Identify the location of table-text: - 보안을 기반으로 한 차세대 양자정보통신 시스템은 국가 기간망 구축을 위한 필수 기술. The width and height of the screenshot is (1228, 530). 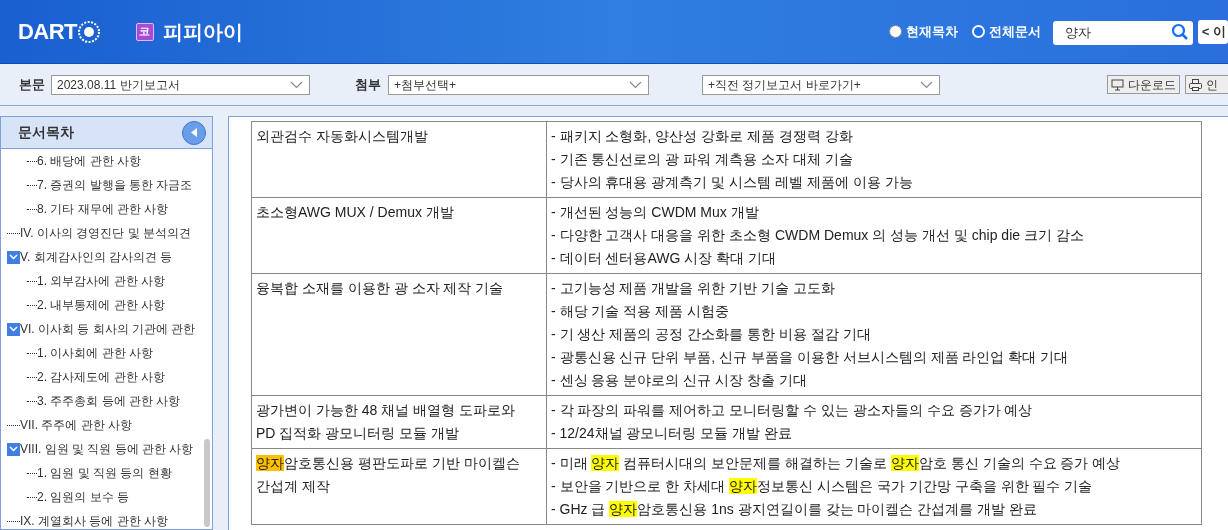
(822, 486).